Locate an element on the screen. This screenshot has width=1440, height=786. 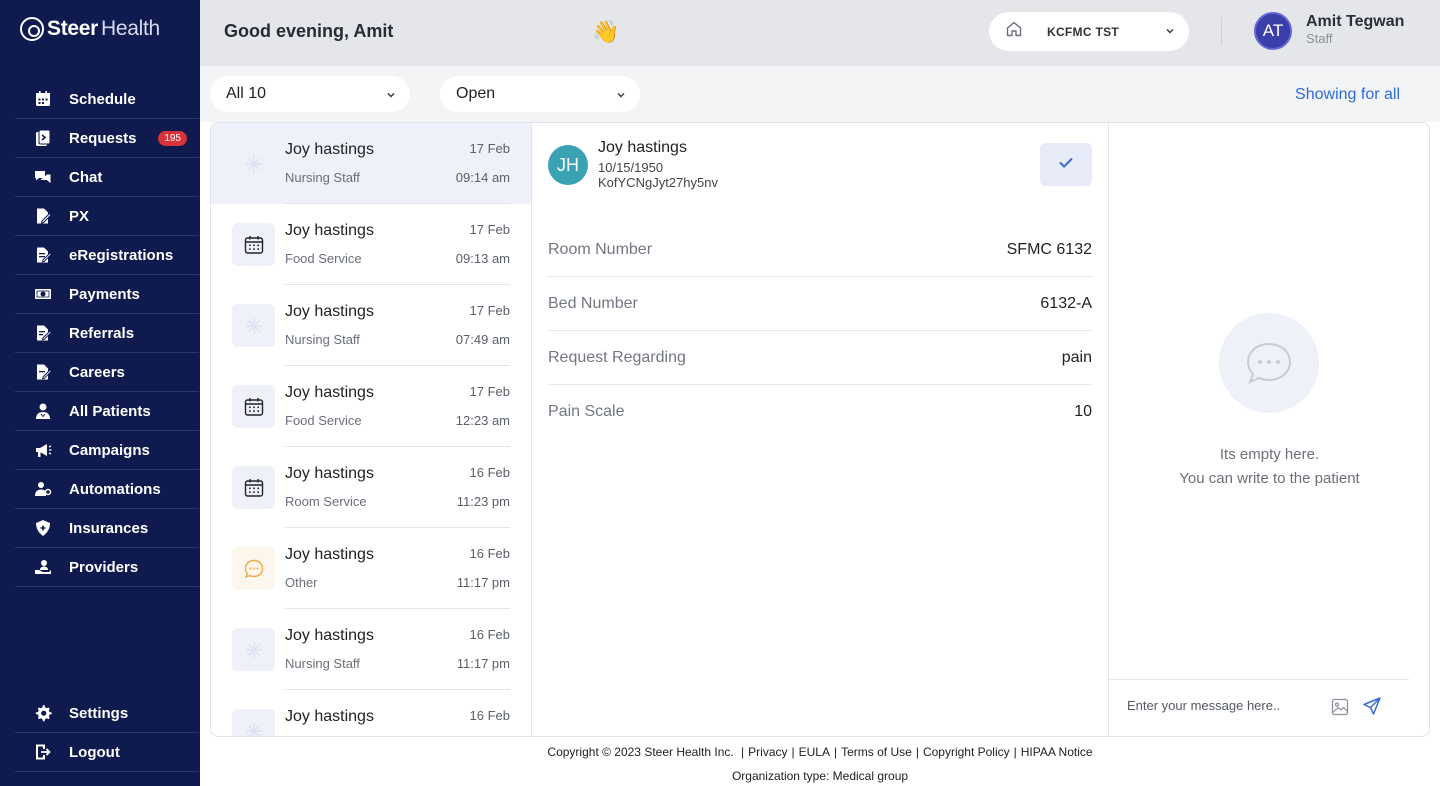
sidebar-item-eregistrations: eRegistrations is located at coordinates (107, 255).